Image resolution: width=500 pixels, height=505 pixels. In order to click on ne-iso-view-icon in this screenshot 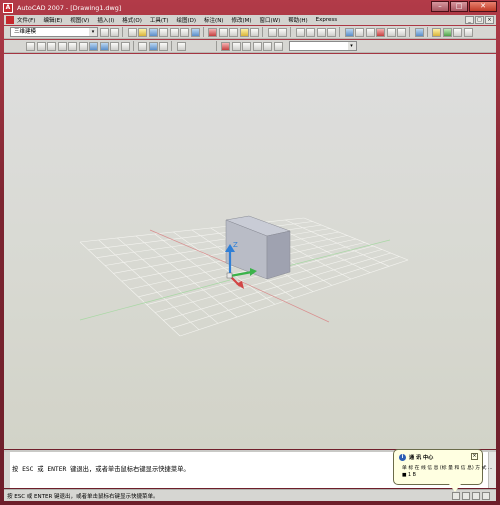, I will do `click(114, 46)`.